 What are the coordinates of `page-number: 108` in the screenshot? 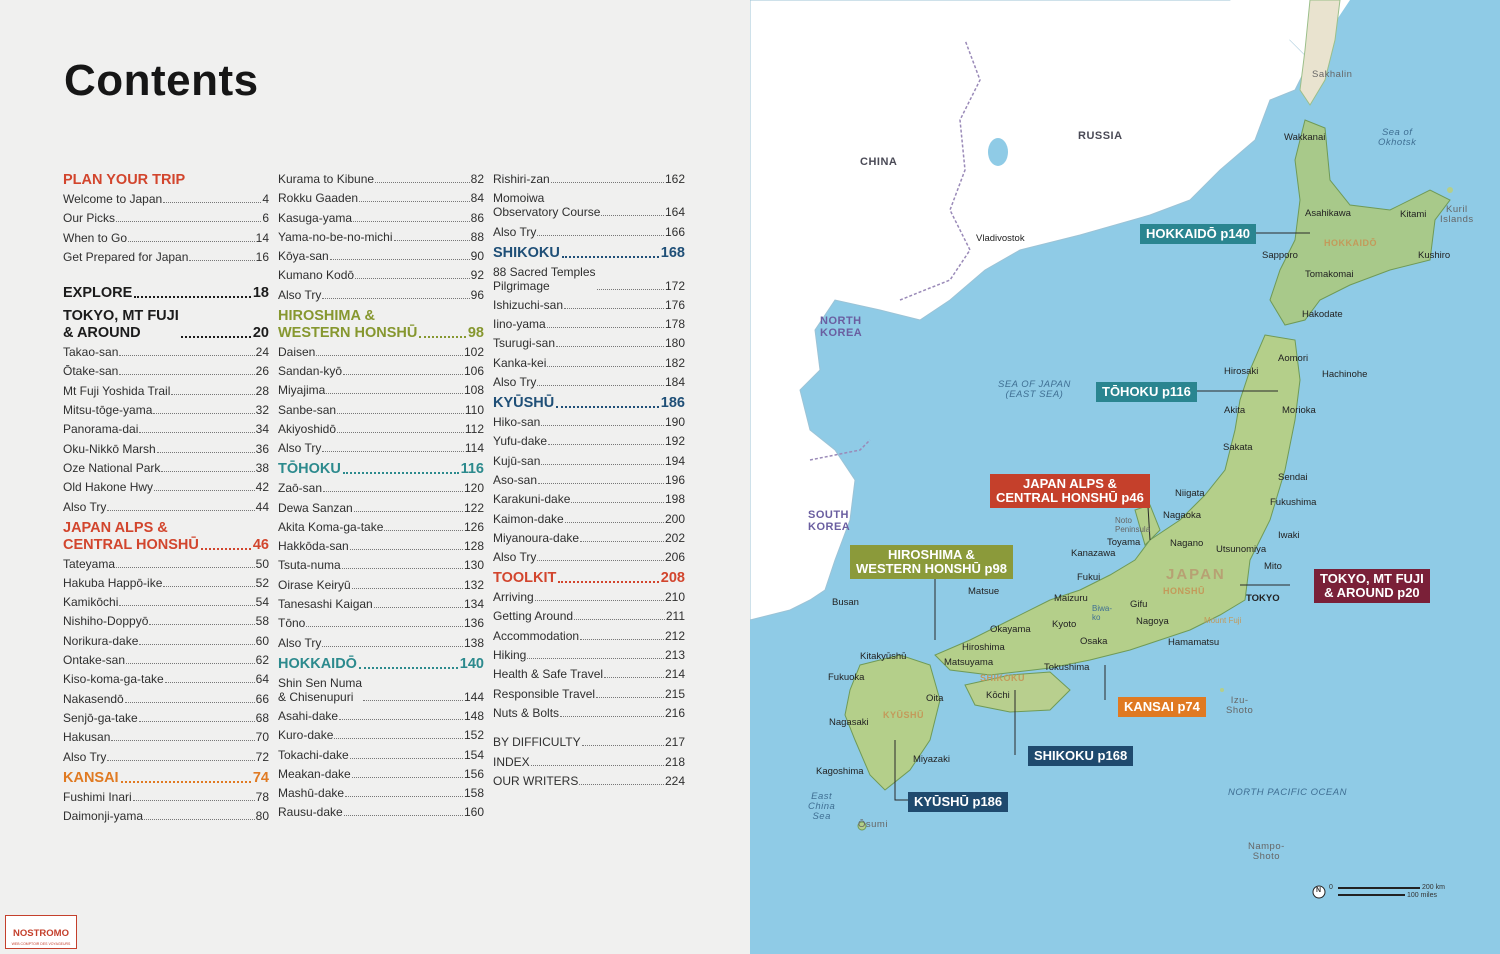 It's located at (473, 390).